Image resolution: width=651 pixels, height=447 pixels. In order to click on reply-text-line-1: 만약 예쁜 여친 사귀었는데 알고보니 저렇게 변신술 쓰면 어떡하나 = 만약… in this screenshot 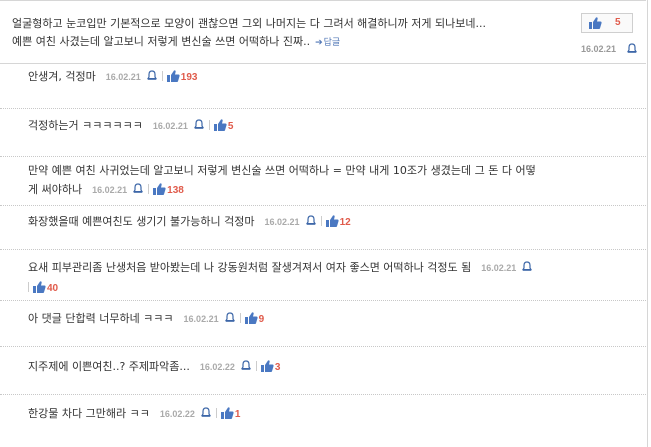, I will do `click(282, 170)`.